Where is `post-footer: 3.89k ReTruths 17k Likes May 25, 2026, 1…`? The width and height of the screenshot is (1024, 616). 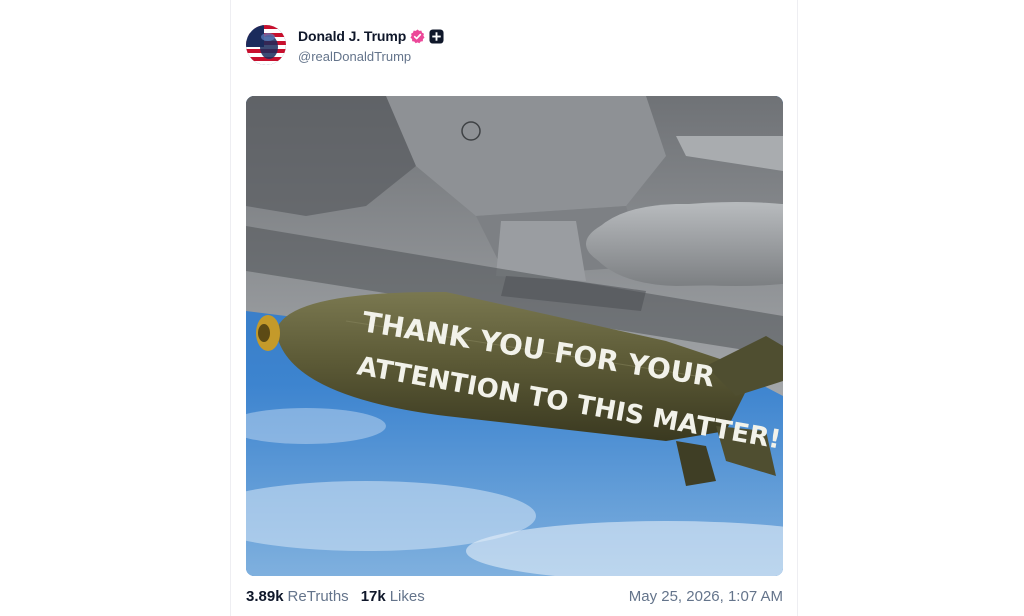 post-footer: 3.89k ReTruths 17k Likes May 25, 2026, 1… is located at coordinates (514, 596).